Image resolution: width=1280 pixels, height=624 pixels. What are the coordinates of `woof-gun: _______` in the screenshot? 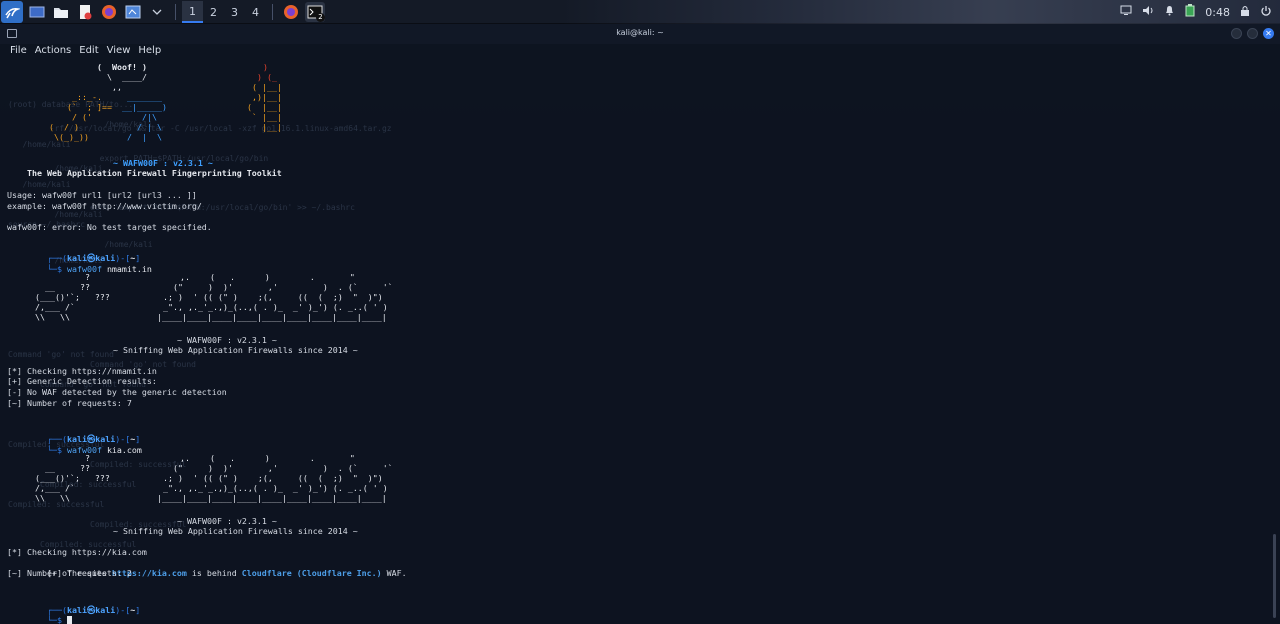 It's located at (139, 97).